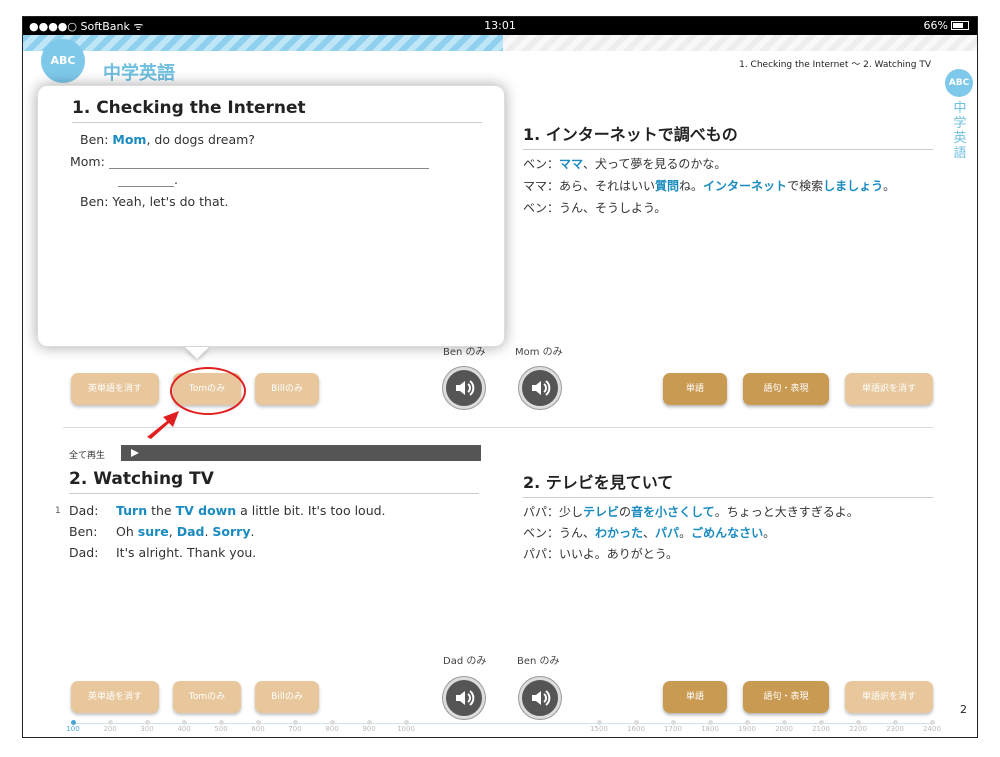 Image resolution: width=1000 pixels, height=757 pixels. I want to click on popup-title: 1. Checking the Internet, so click(277, 110).